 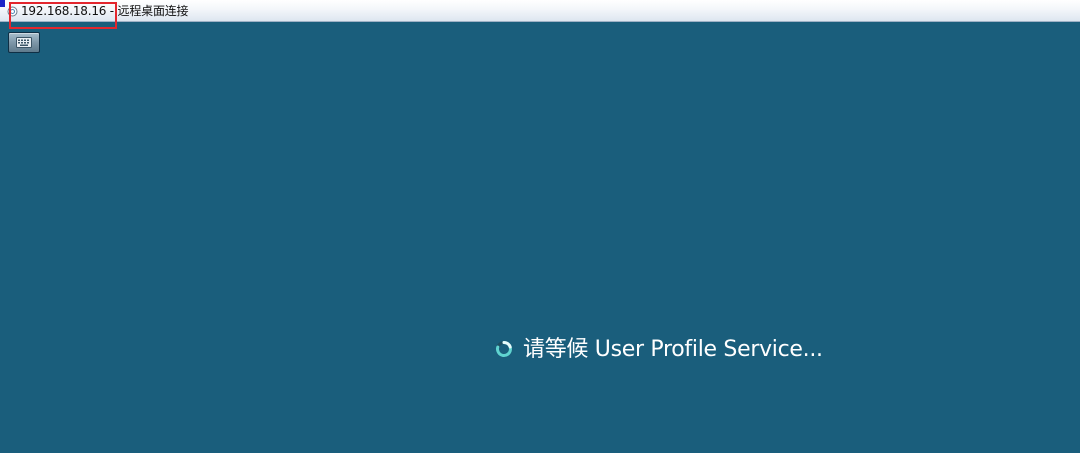 What do you see at coordinates (504, 348) in the screenshot?
I see `loading-spinner-icon` at bounding box center [504, 348].